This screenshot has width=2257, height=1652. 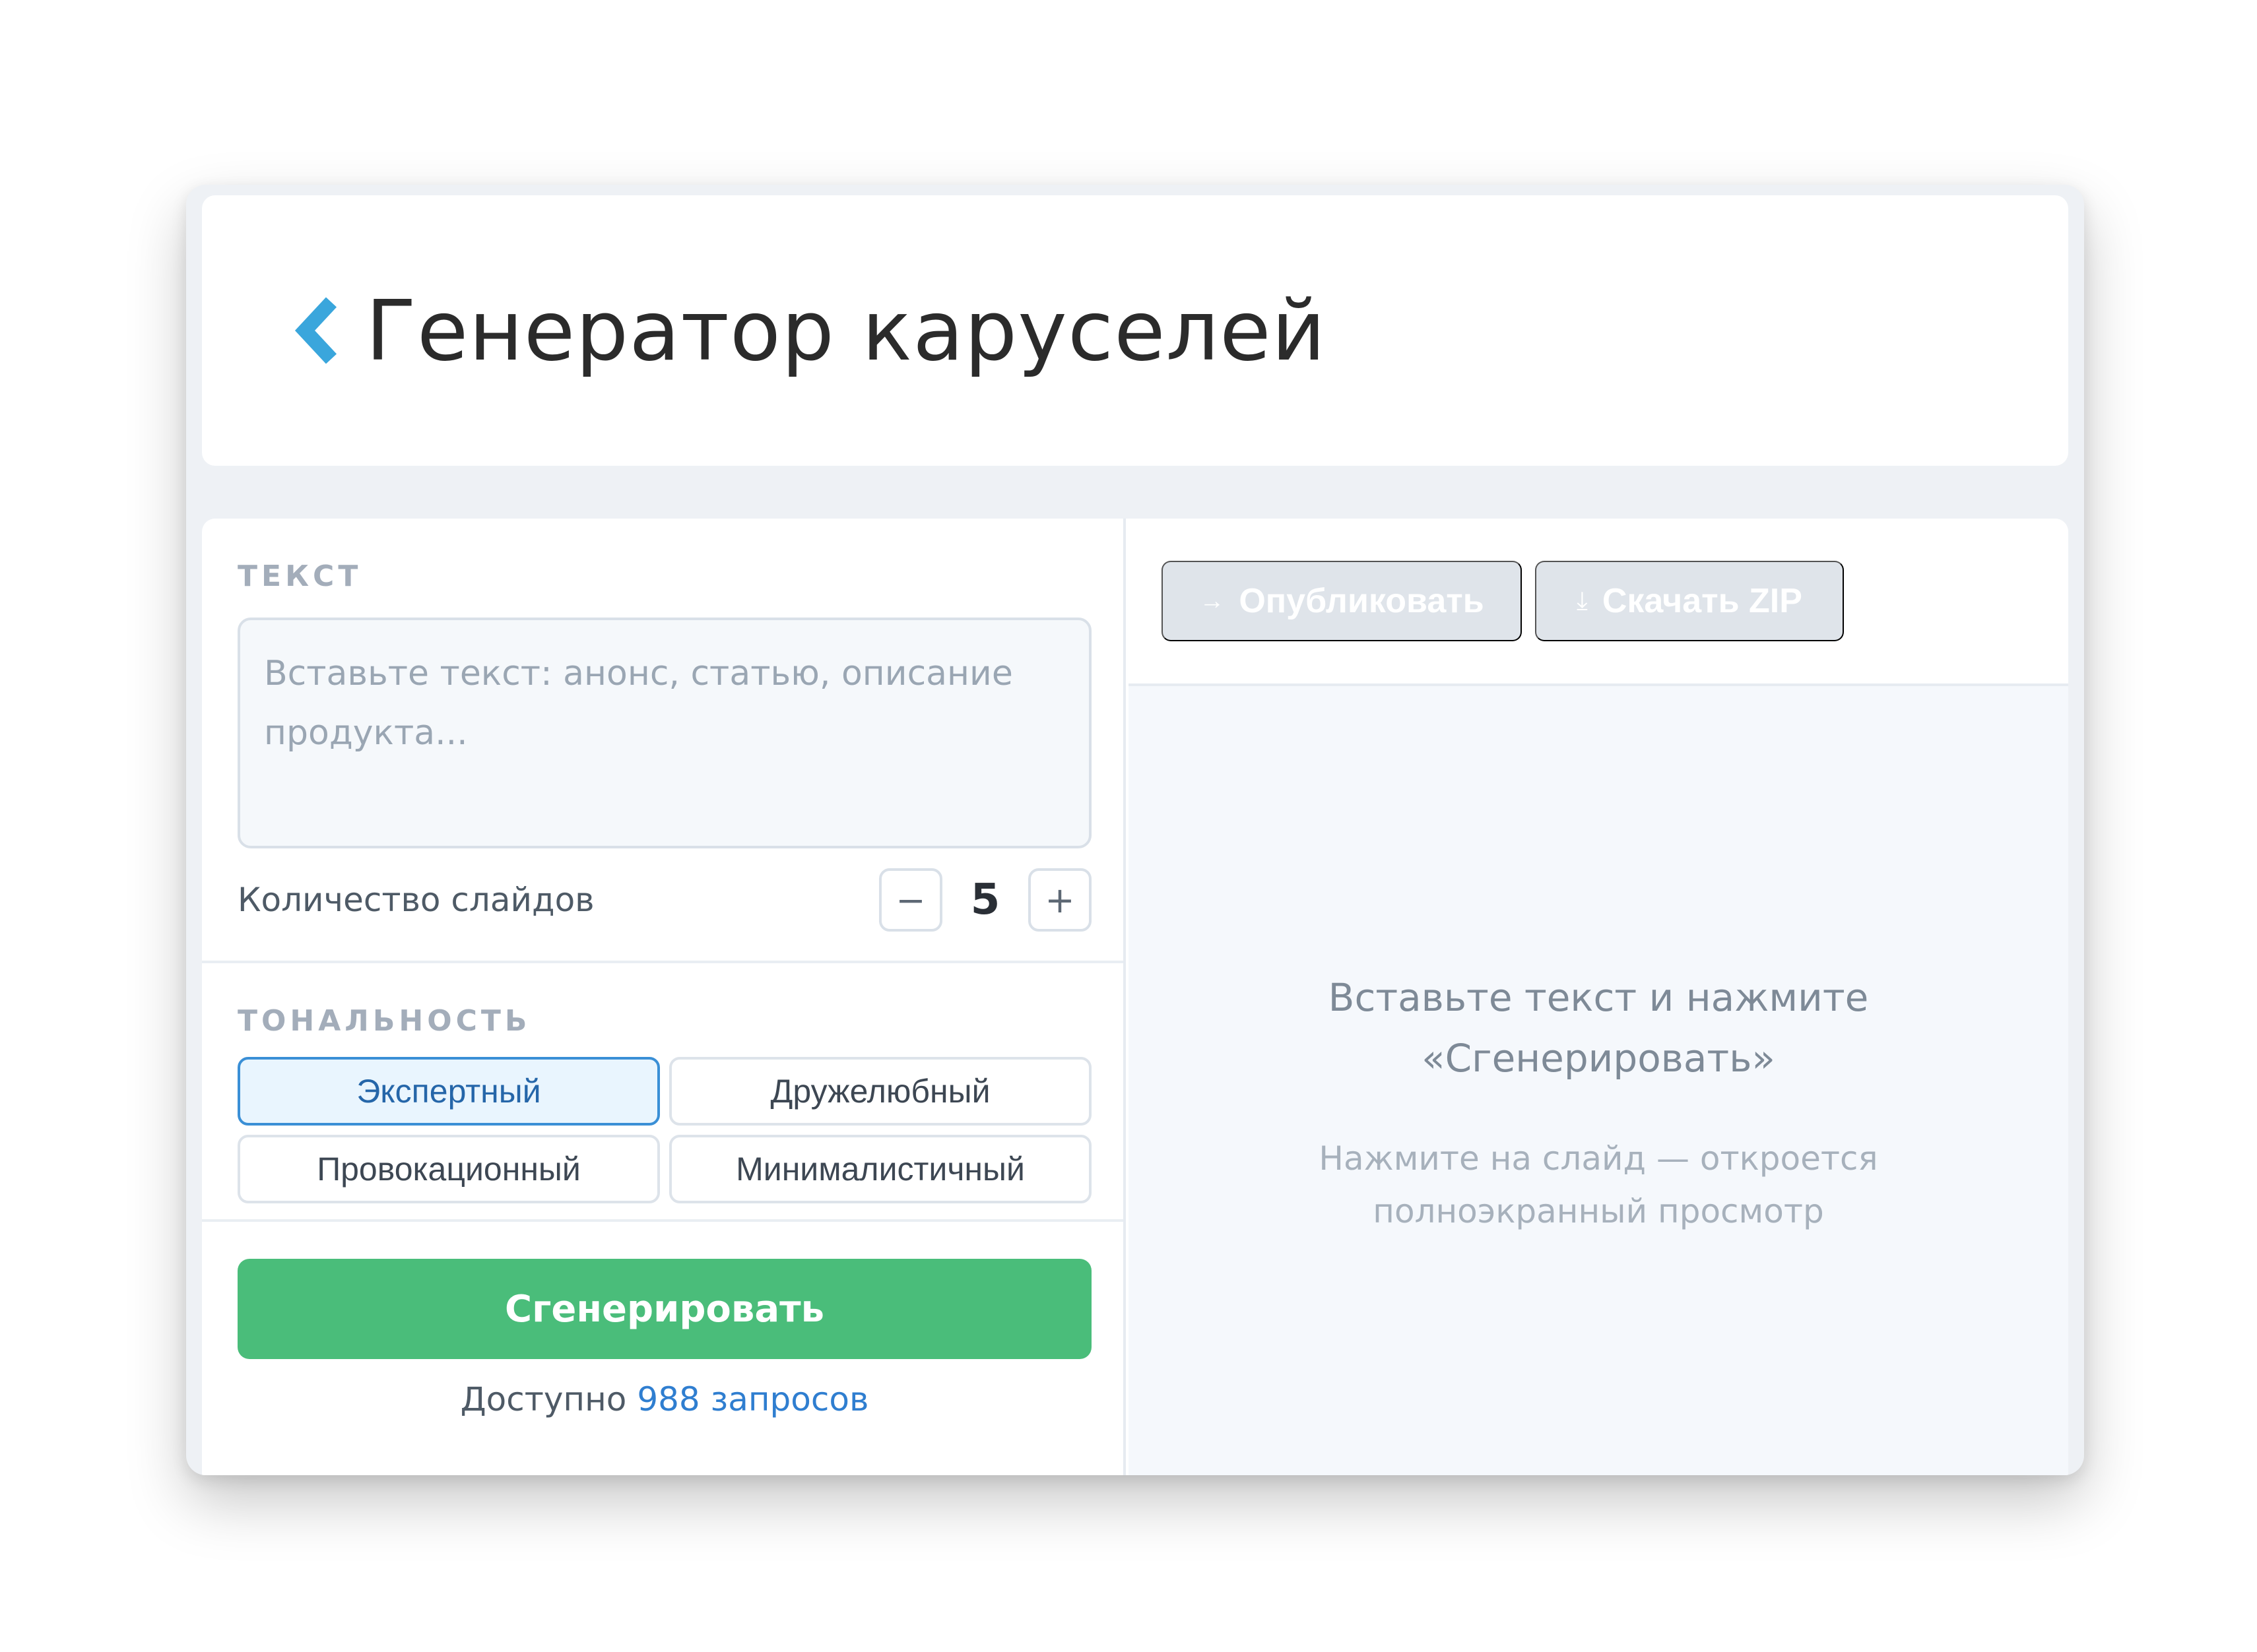 What do you see at coordinates (665, 733) in the screenshot?
I see `source-text-input` at bounding box center [665, 733].